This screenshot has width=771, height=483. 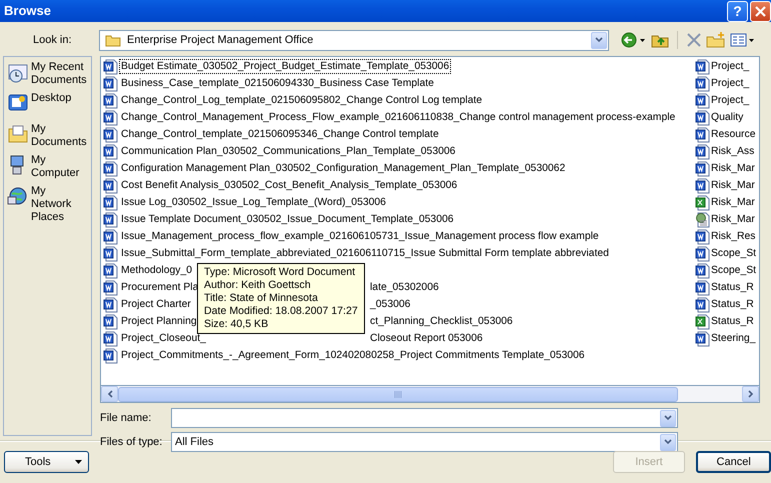 I want to click on places-item: My Documents, so click(x=47, y=136).